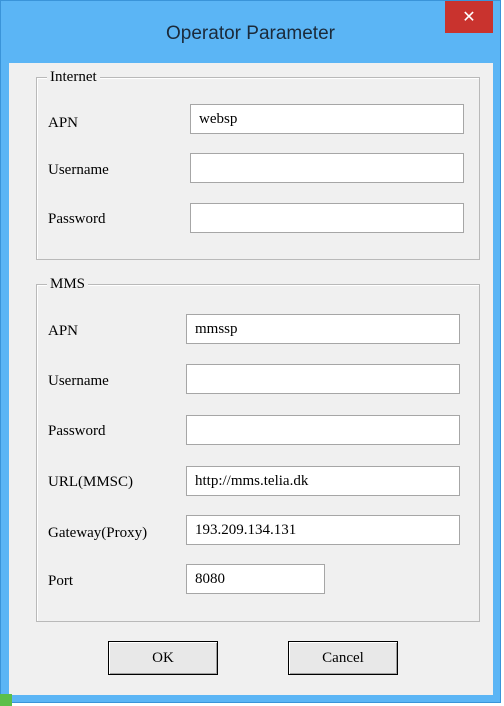 Image resolution: width=504 pixels, height=706 pixels. I want to click on window-title: Operator Parameter, so click(250, 33).